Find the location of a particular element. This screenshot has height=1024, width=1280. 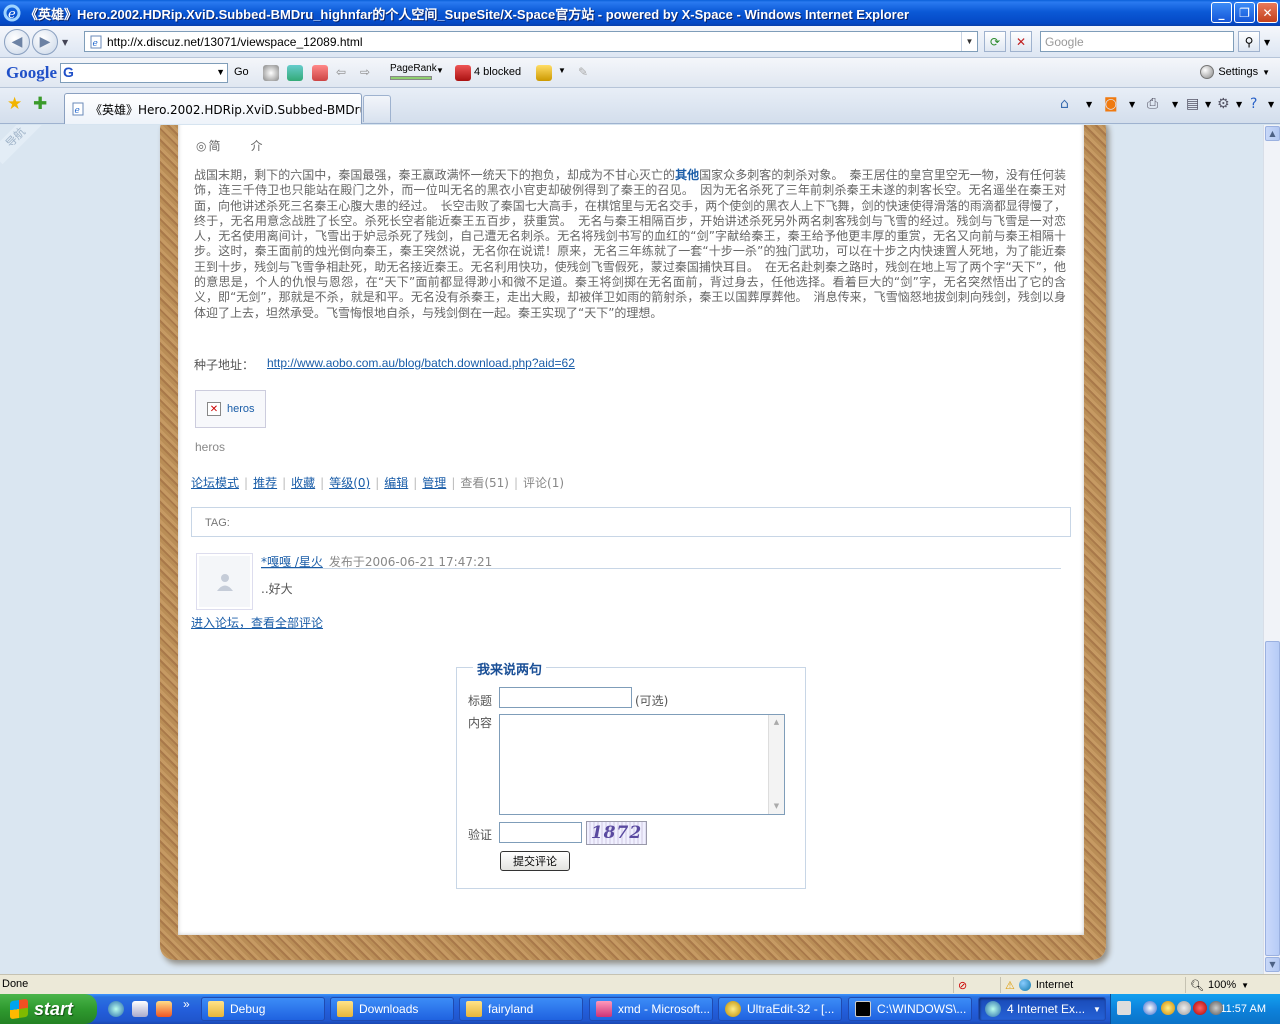

manage-link: 管理 is located at coordinates (434, 482).